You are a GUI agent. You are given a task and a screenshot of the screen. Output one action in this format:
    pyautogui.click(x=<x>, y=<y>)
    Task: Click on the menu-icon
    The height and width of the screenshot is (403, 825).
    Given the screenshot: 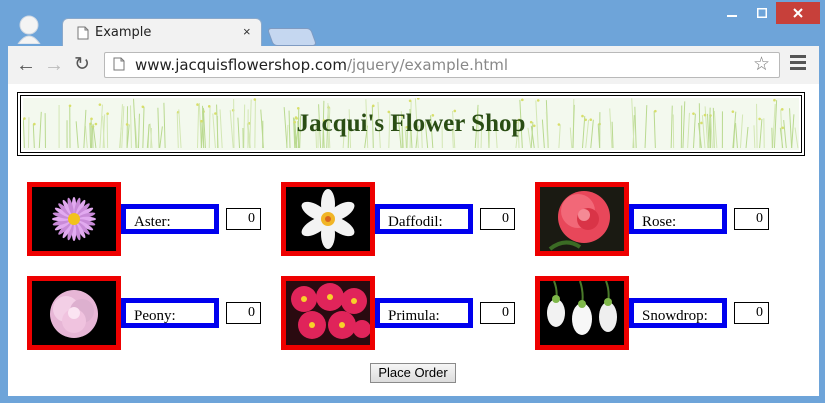 What is the action you would take?
    pyautogui.click(x=798, y=64)
    